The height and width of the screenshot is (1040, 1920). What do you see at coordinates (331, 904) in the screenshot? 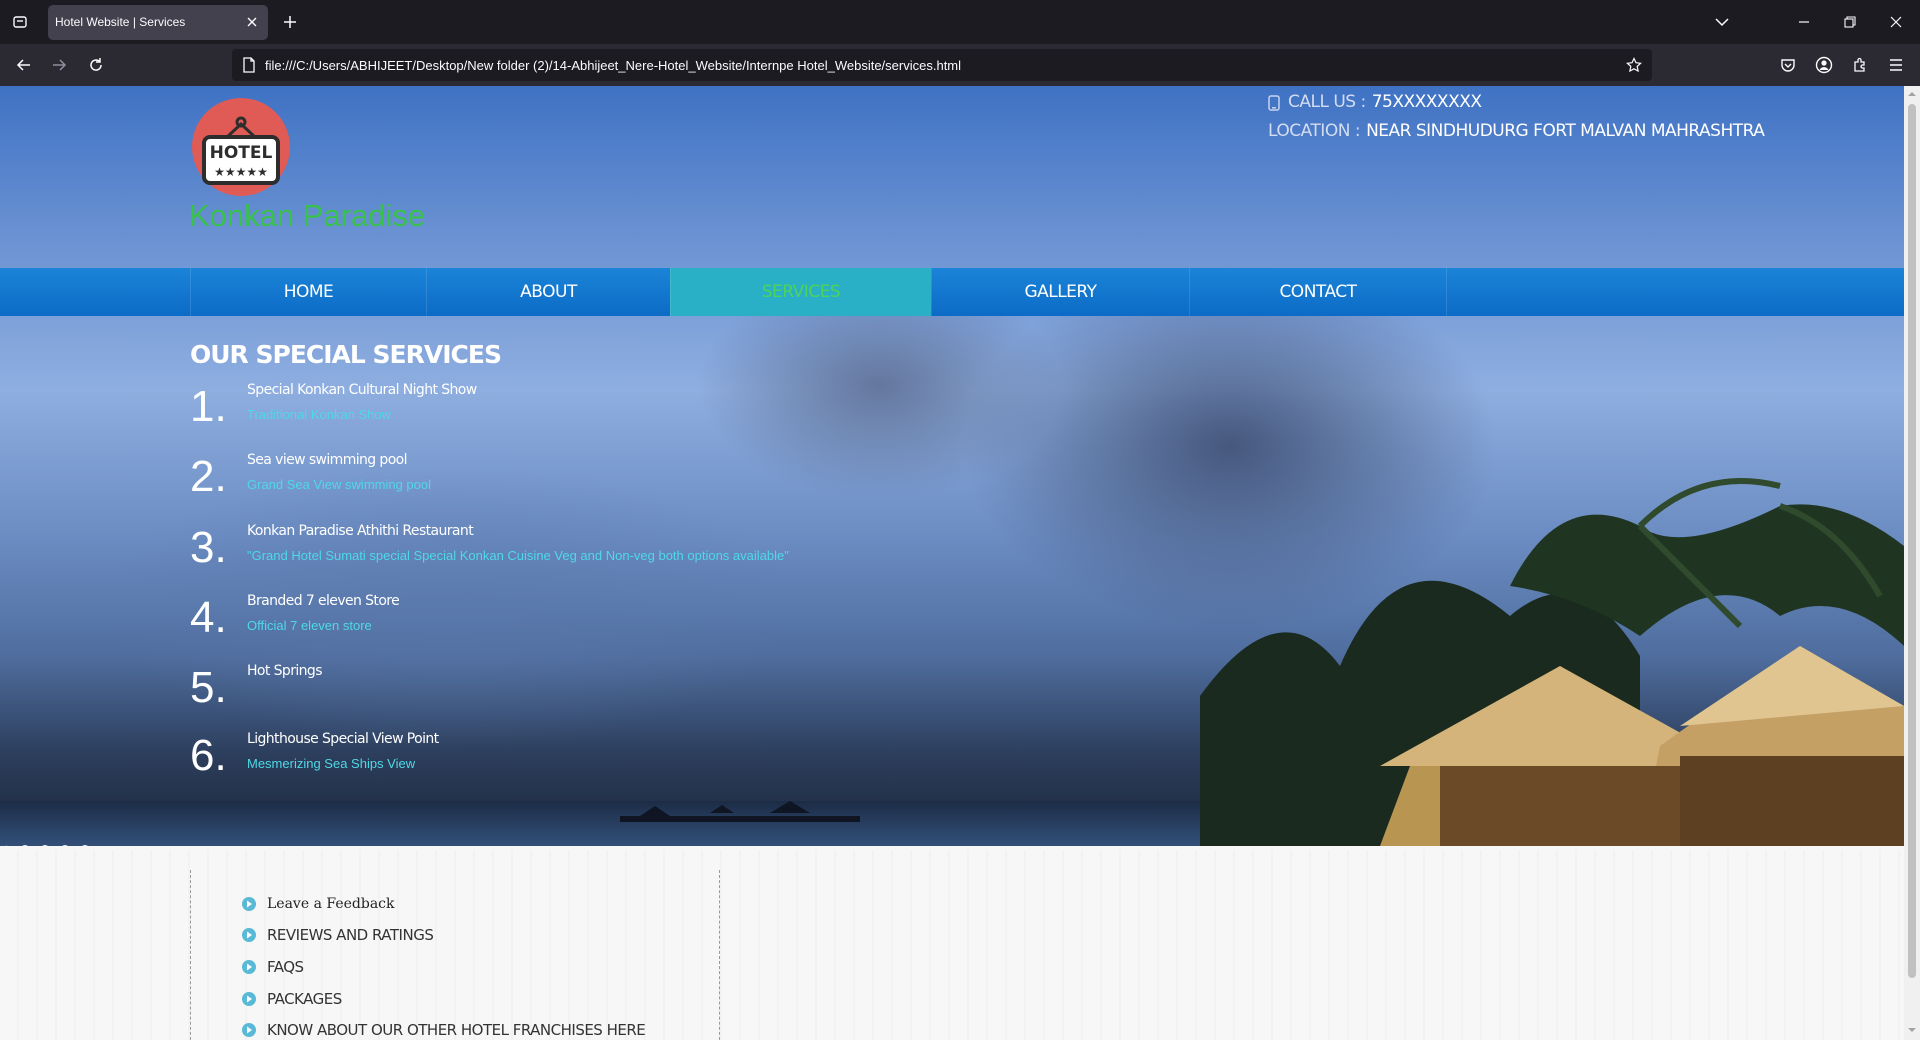
I see `footer-link-label: Leave a Feedback` at bounding box center [331, 904].